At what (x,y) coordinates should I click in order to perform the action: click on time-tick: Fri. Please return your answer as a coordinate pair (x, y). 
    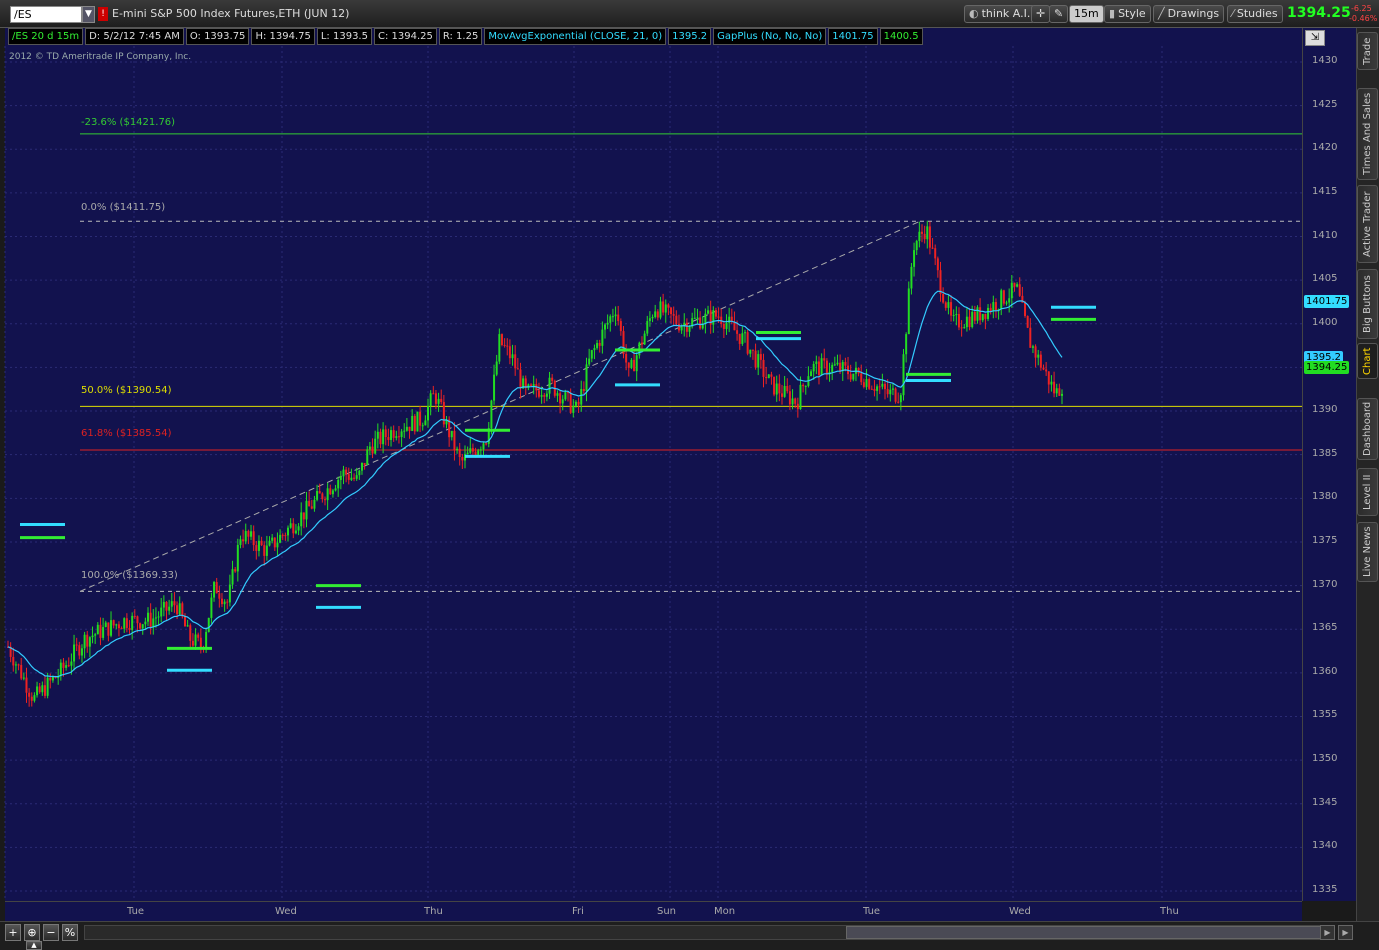
    Looking at the image, I should click on (578, 911).